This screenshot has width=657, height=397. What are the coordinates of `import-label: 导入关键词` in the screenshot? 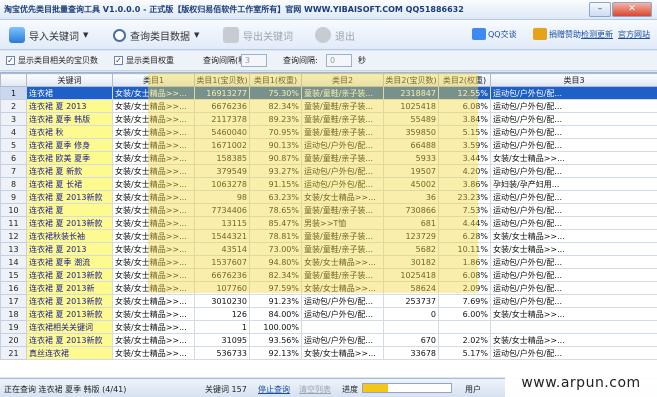 It's located at (54, 37).